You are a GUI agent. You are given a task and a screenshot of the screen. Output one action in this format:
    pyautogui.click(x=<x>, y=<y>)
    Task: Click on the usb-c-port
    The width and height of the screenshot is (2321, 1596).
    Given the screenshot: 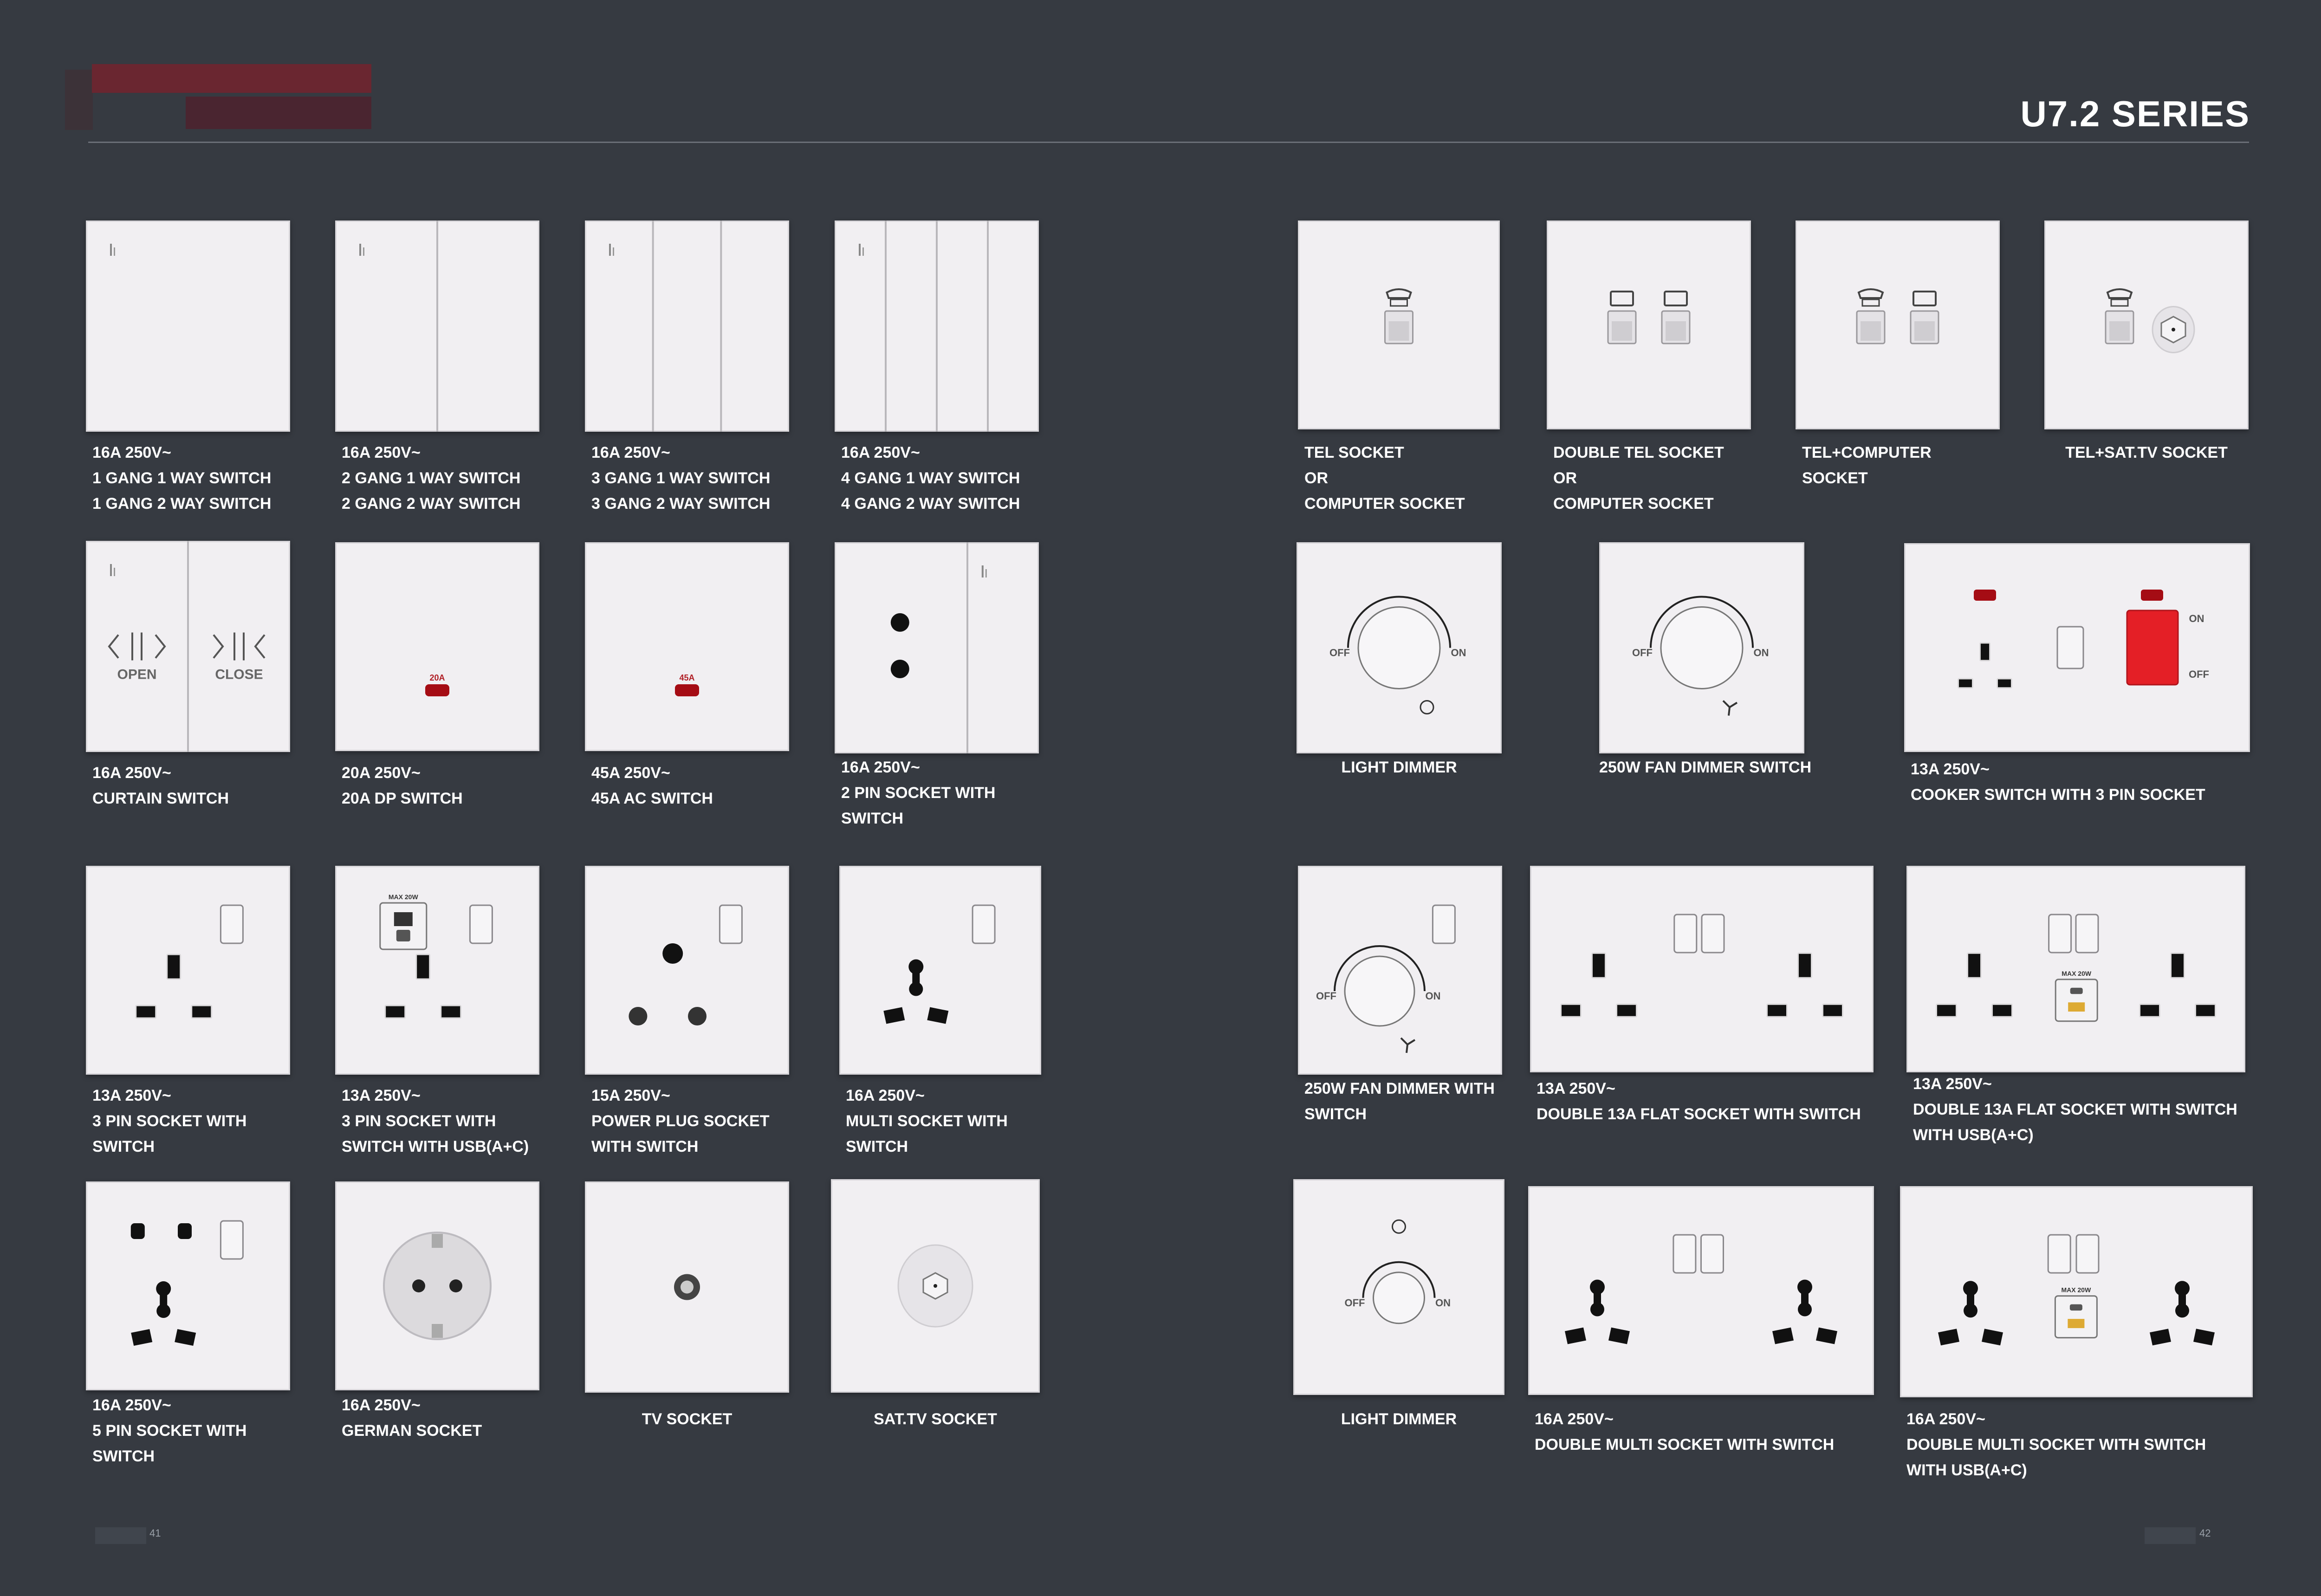 What is the action you would take?
    pyautogui.click(x=2076, y=991)
    